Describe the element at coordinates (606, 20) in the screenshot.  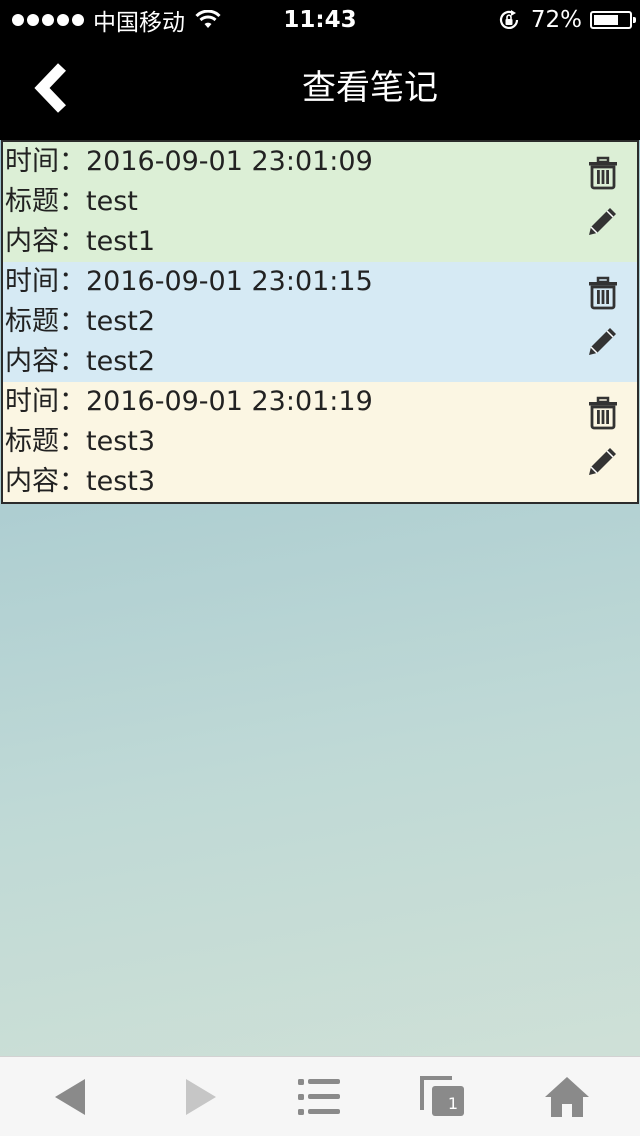
I see `battery-level` at that location.